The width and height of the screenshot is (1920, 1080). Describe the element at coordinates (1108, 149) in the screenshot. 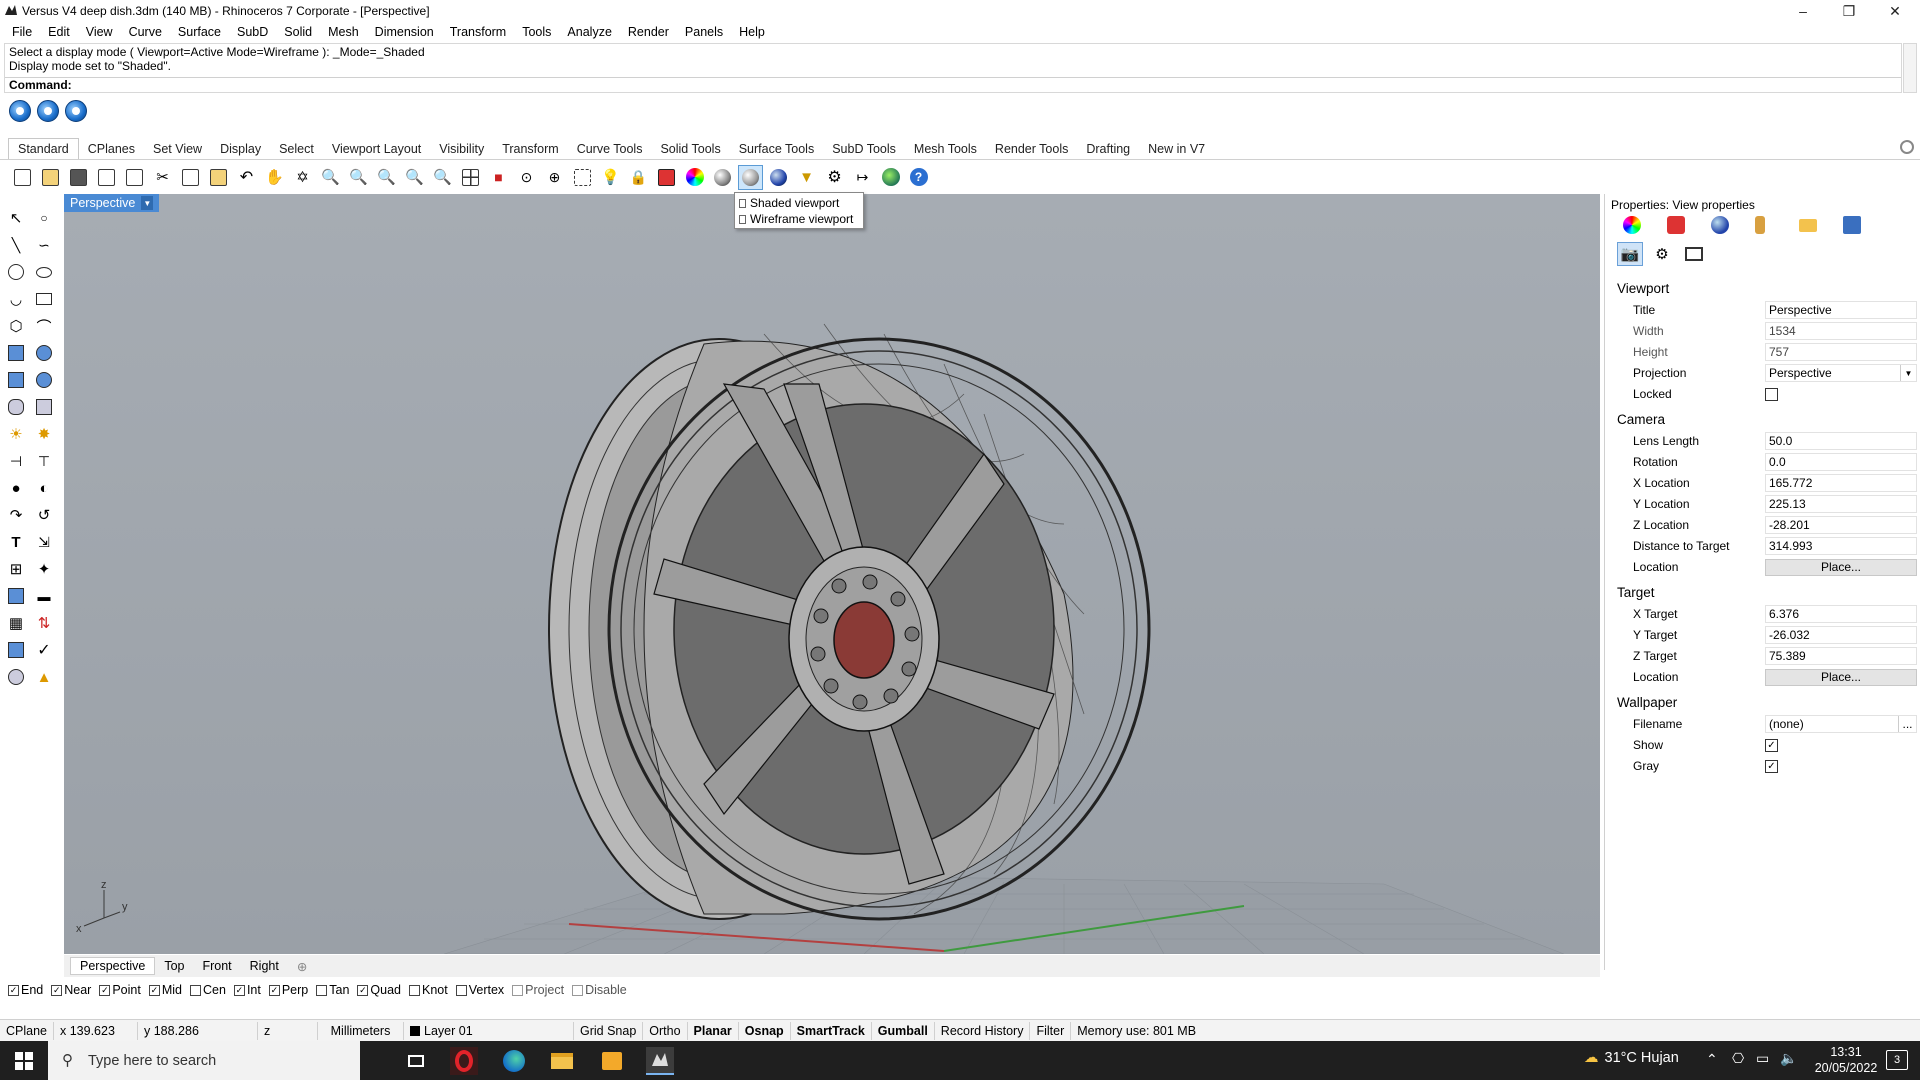

I see `tab-drafting: Drafting` at that location.